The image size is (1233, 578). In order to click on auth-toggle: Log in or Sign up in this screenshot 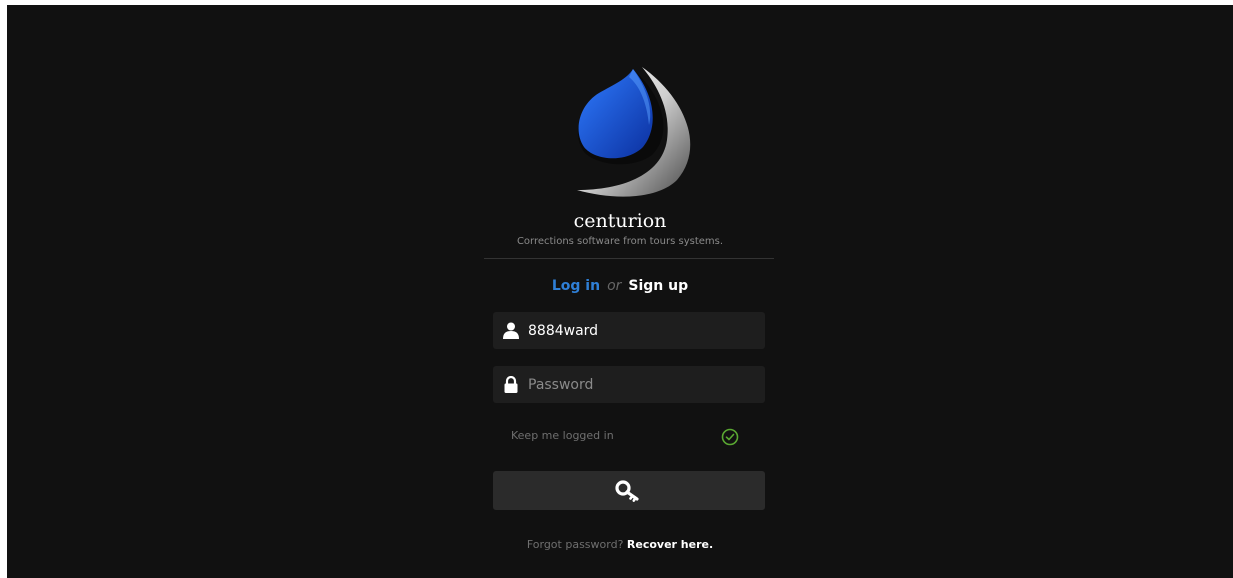, I will do `click(620, 286)`.